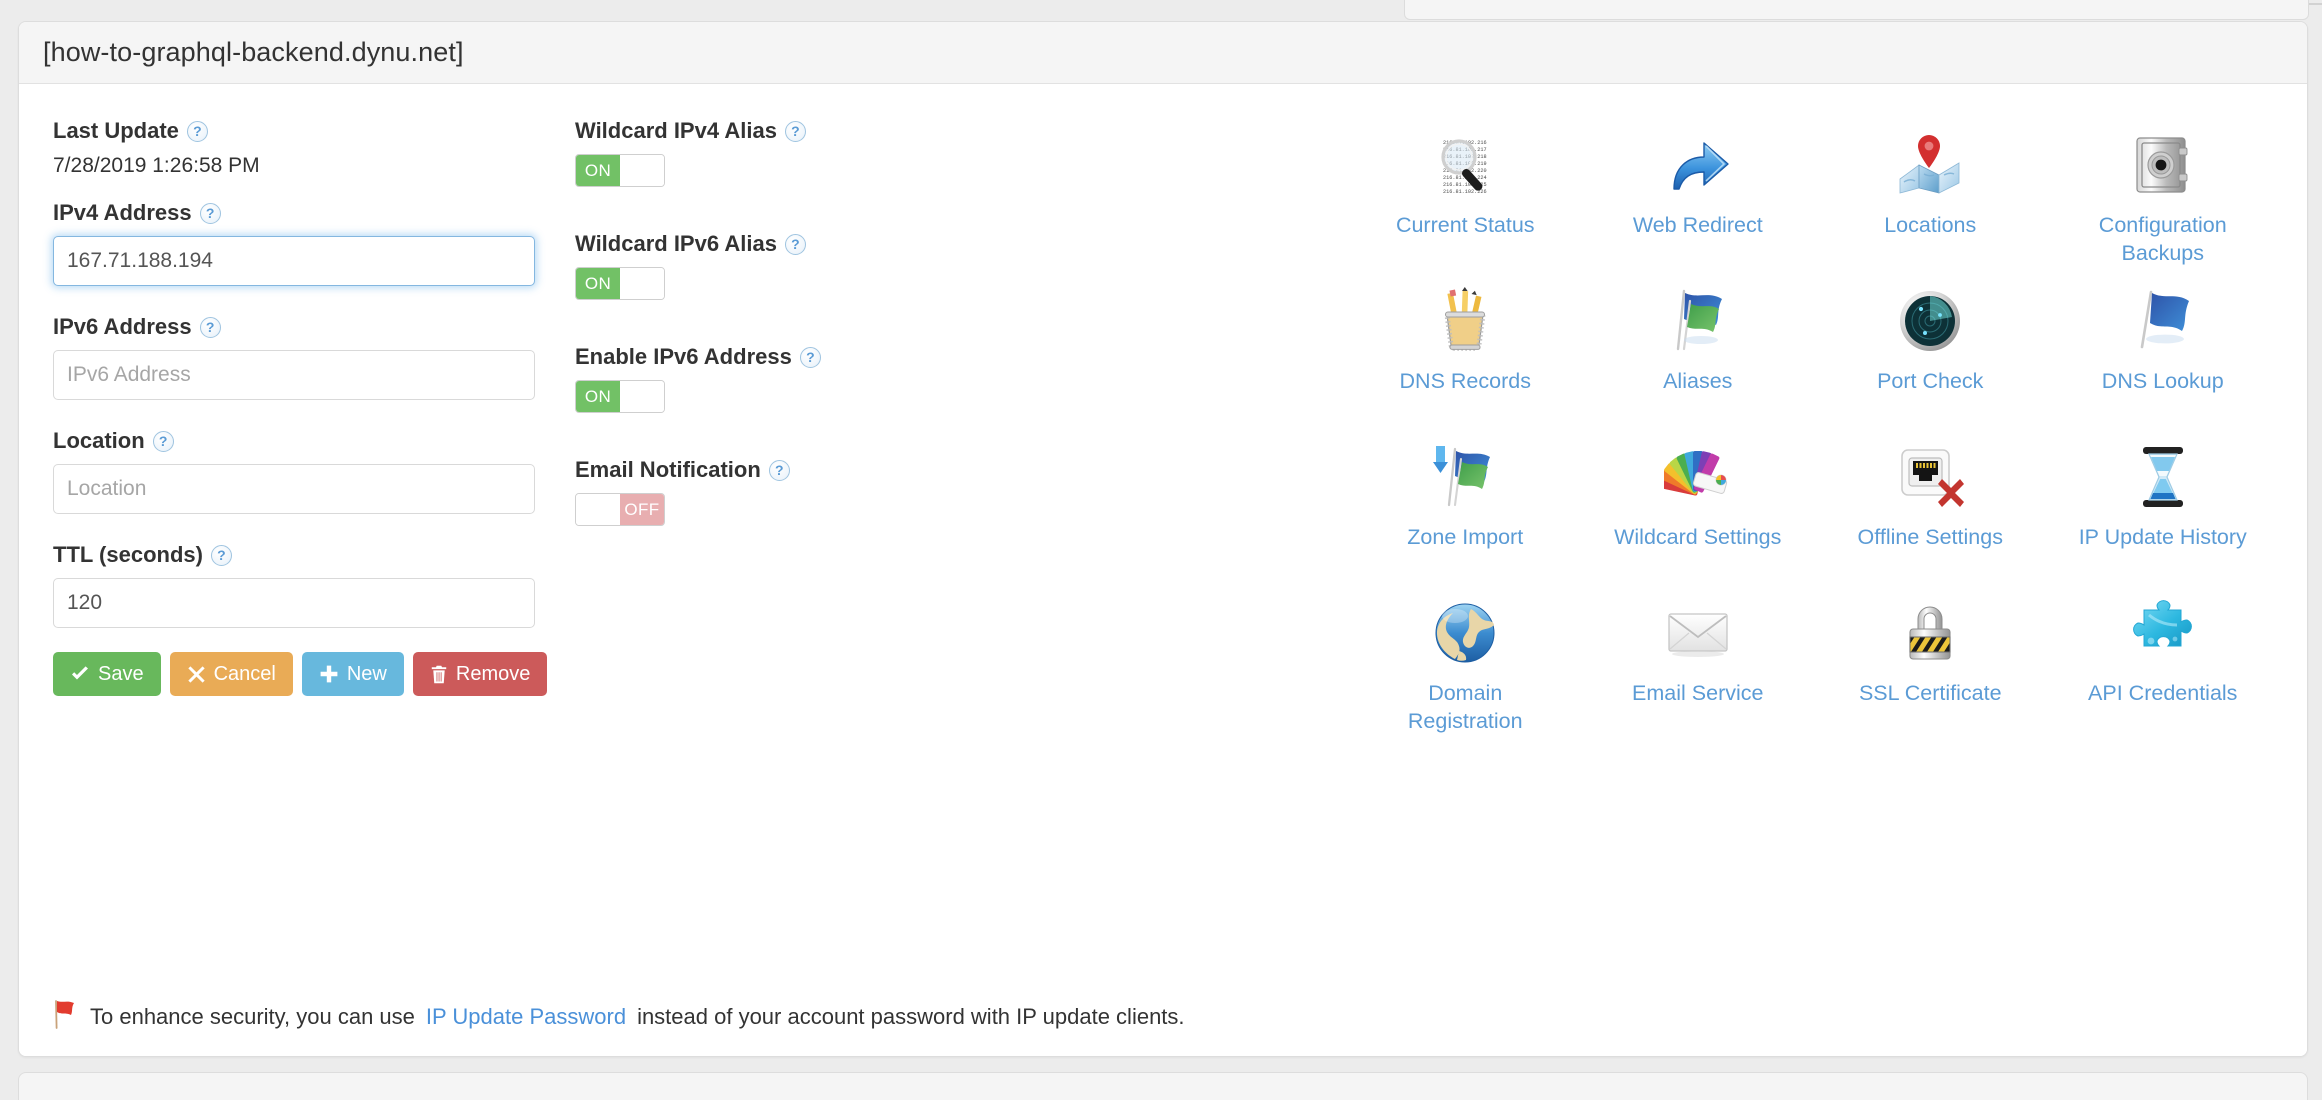  I want to click on tool-configuration-backups: Configuration Backups, so click(2163, 195).